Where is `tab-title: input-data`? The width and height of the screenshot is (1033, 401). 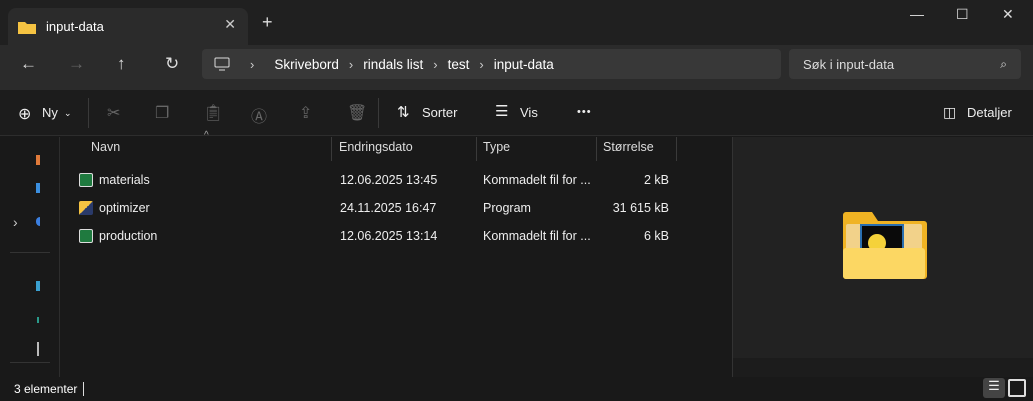 tab-title: input-data is located at coordinates (75, 26).